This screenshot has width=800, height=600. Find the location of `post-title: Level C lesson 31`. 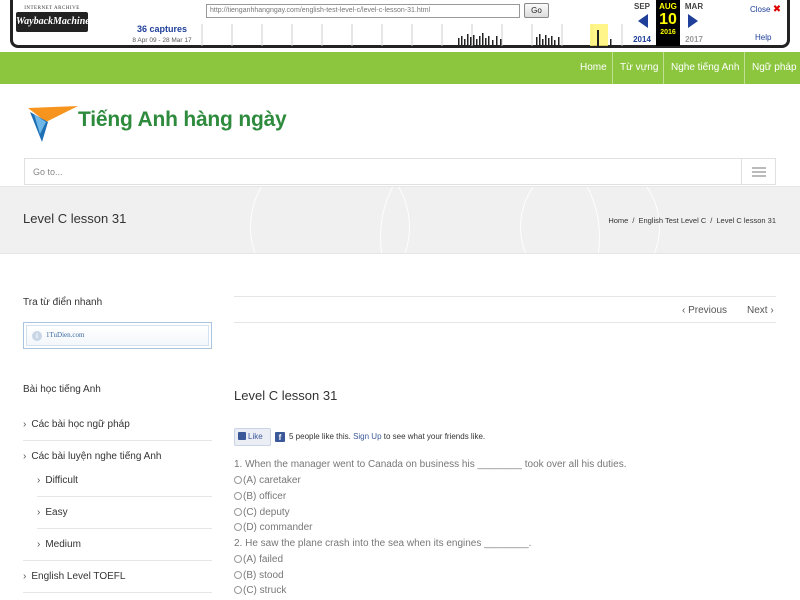

post-title: Level C lesson 31 is located at coordinates (286, 395).